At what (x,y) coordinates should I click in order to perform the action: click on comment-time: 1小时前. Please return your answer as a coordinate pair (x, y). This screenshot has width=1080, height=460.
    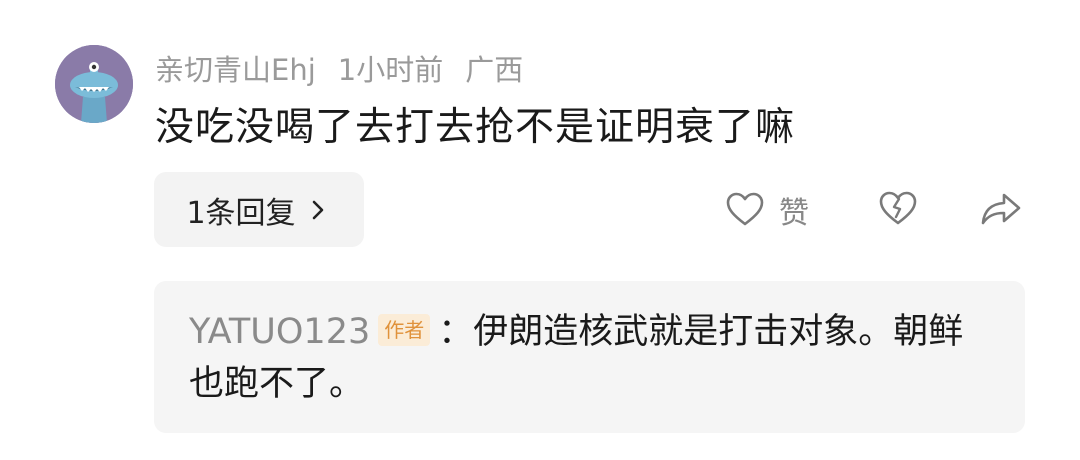
    Looking at the image, I should click on (390, 70).